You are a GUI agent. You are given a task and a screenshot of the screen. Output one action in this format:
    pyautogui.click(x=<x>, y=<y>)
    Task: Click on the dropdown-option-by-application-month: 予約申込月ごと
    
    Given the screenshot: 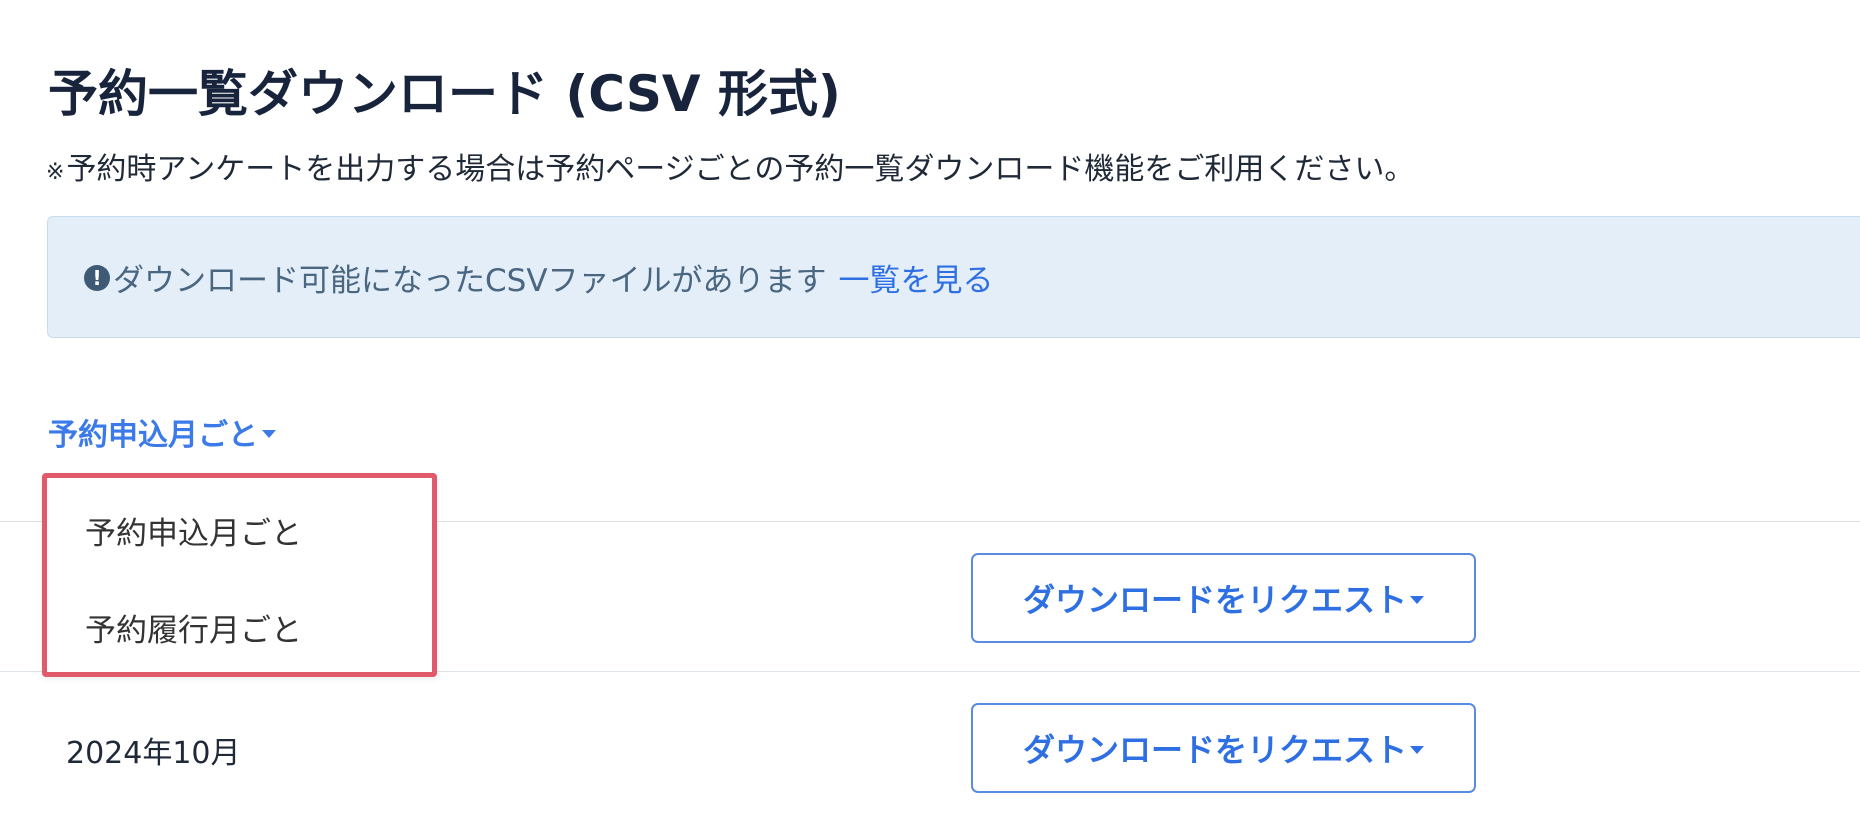 What is the action you would take?
    pyautogui.click(x=193, y=530)
    